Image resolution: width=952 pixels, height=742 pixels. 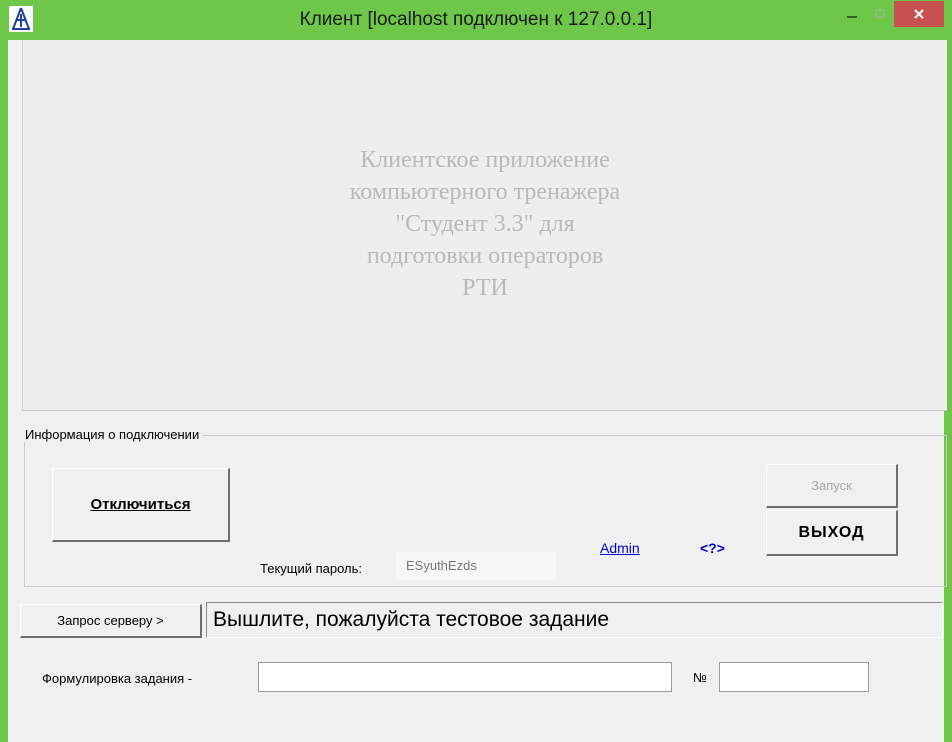 I want to click on disconnect-button: Отключиться, so click(x=141, y=505).